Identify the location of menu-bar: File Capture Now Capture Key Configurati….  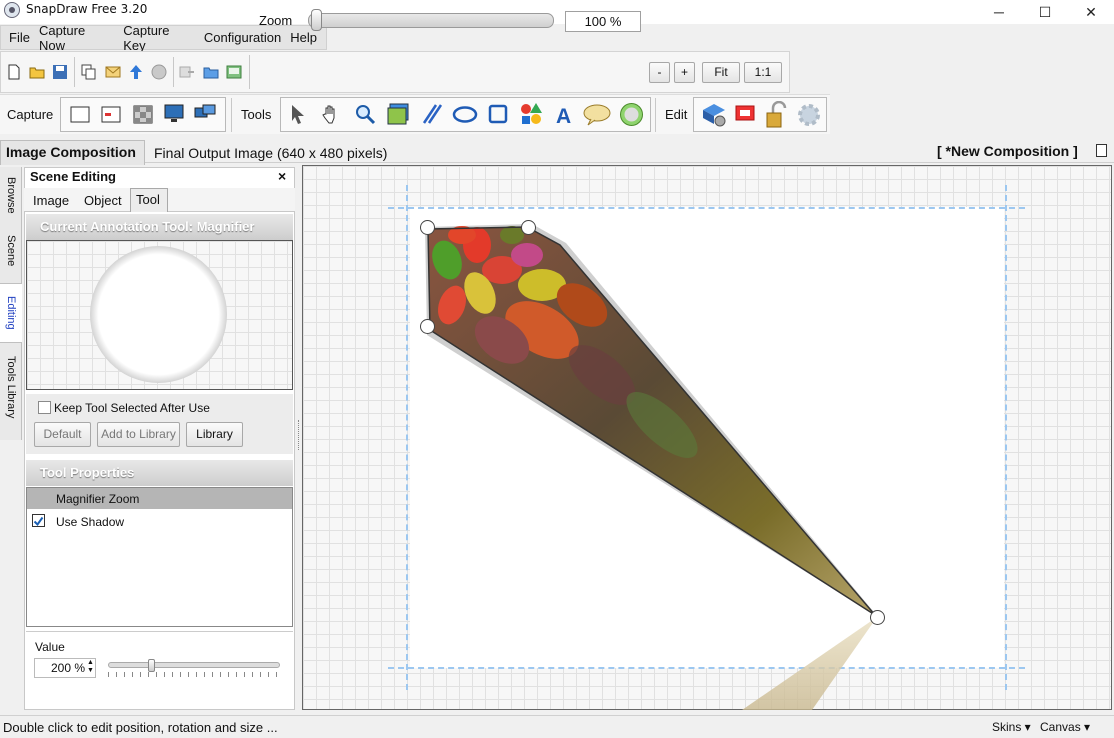
(163, 38).